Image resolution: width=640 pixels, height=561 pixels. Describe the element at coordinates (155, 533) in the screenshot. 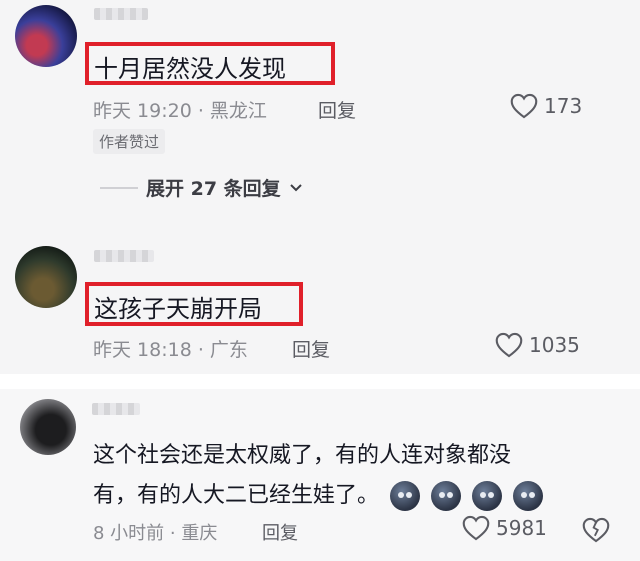

I see `comment-meta: 8 小时前 · 重庆` at that location.